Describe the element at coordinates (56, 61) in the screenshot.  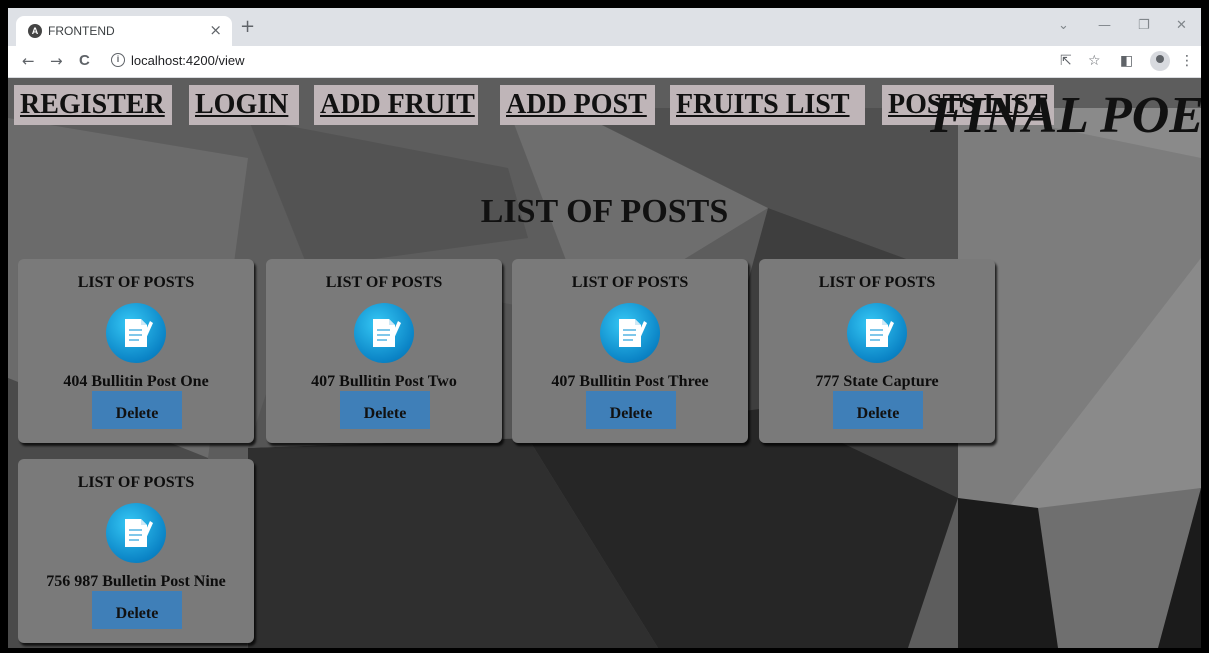
I see `forward-icon: →` at that location.